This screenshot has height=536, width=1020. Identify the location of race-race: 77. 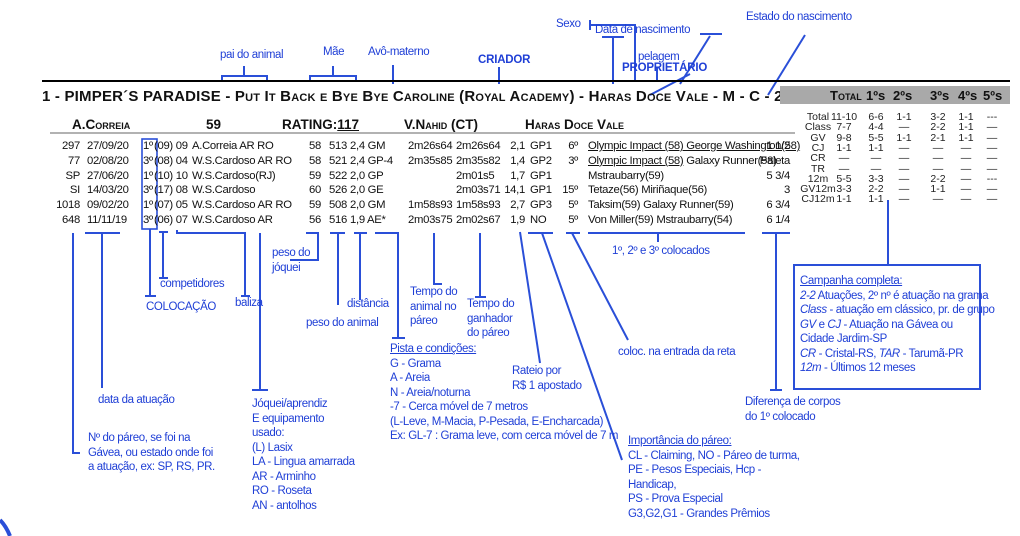
(74, 160).